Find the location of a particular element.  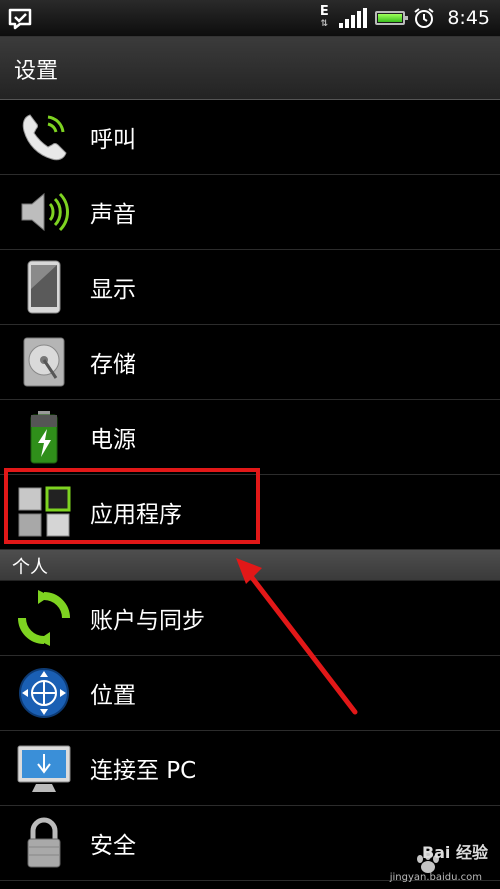

annotation-arrow-icon is located at coordinates (297, 636).